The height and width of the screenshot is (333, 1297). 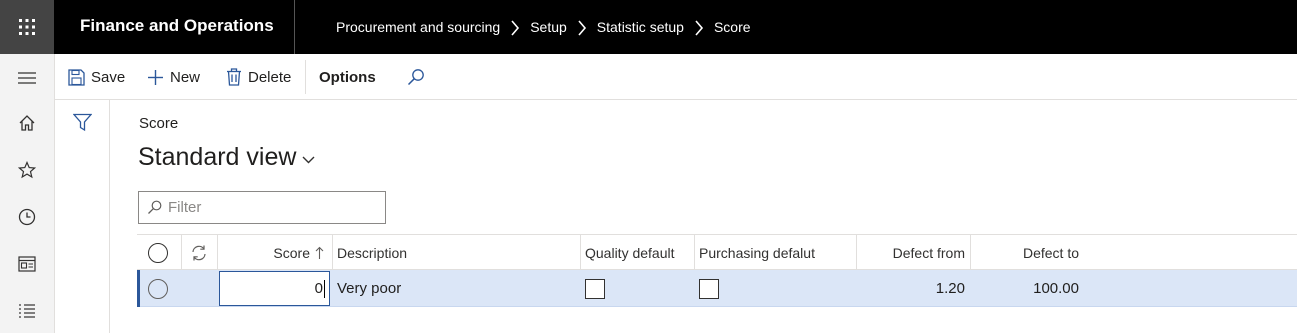 I want to click on description-cell: Very poor, so click(x=369, y=288).